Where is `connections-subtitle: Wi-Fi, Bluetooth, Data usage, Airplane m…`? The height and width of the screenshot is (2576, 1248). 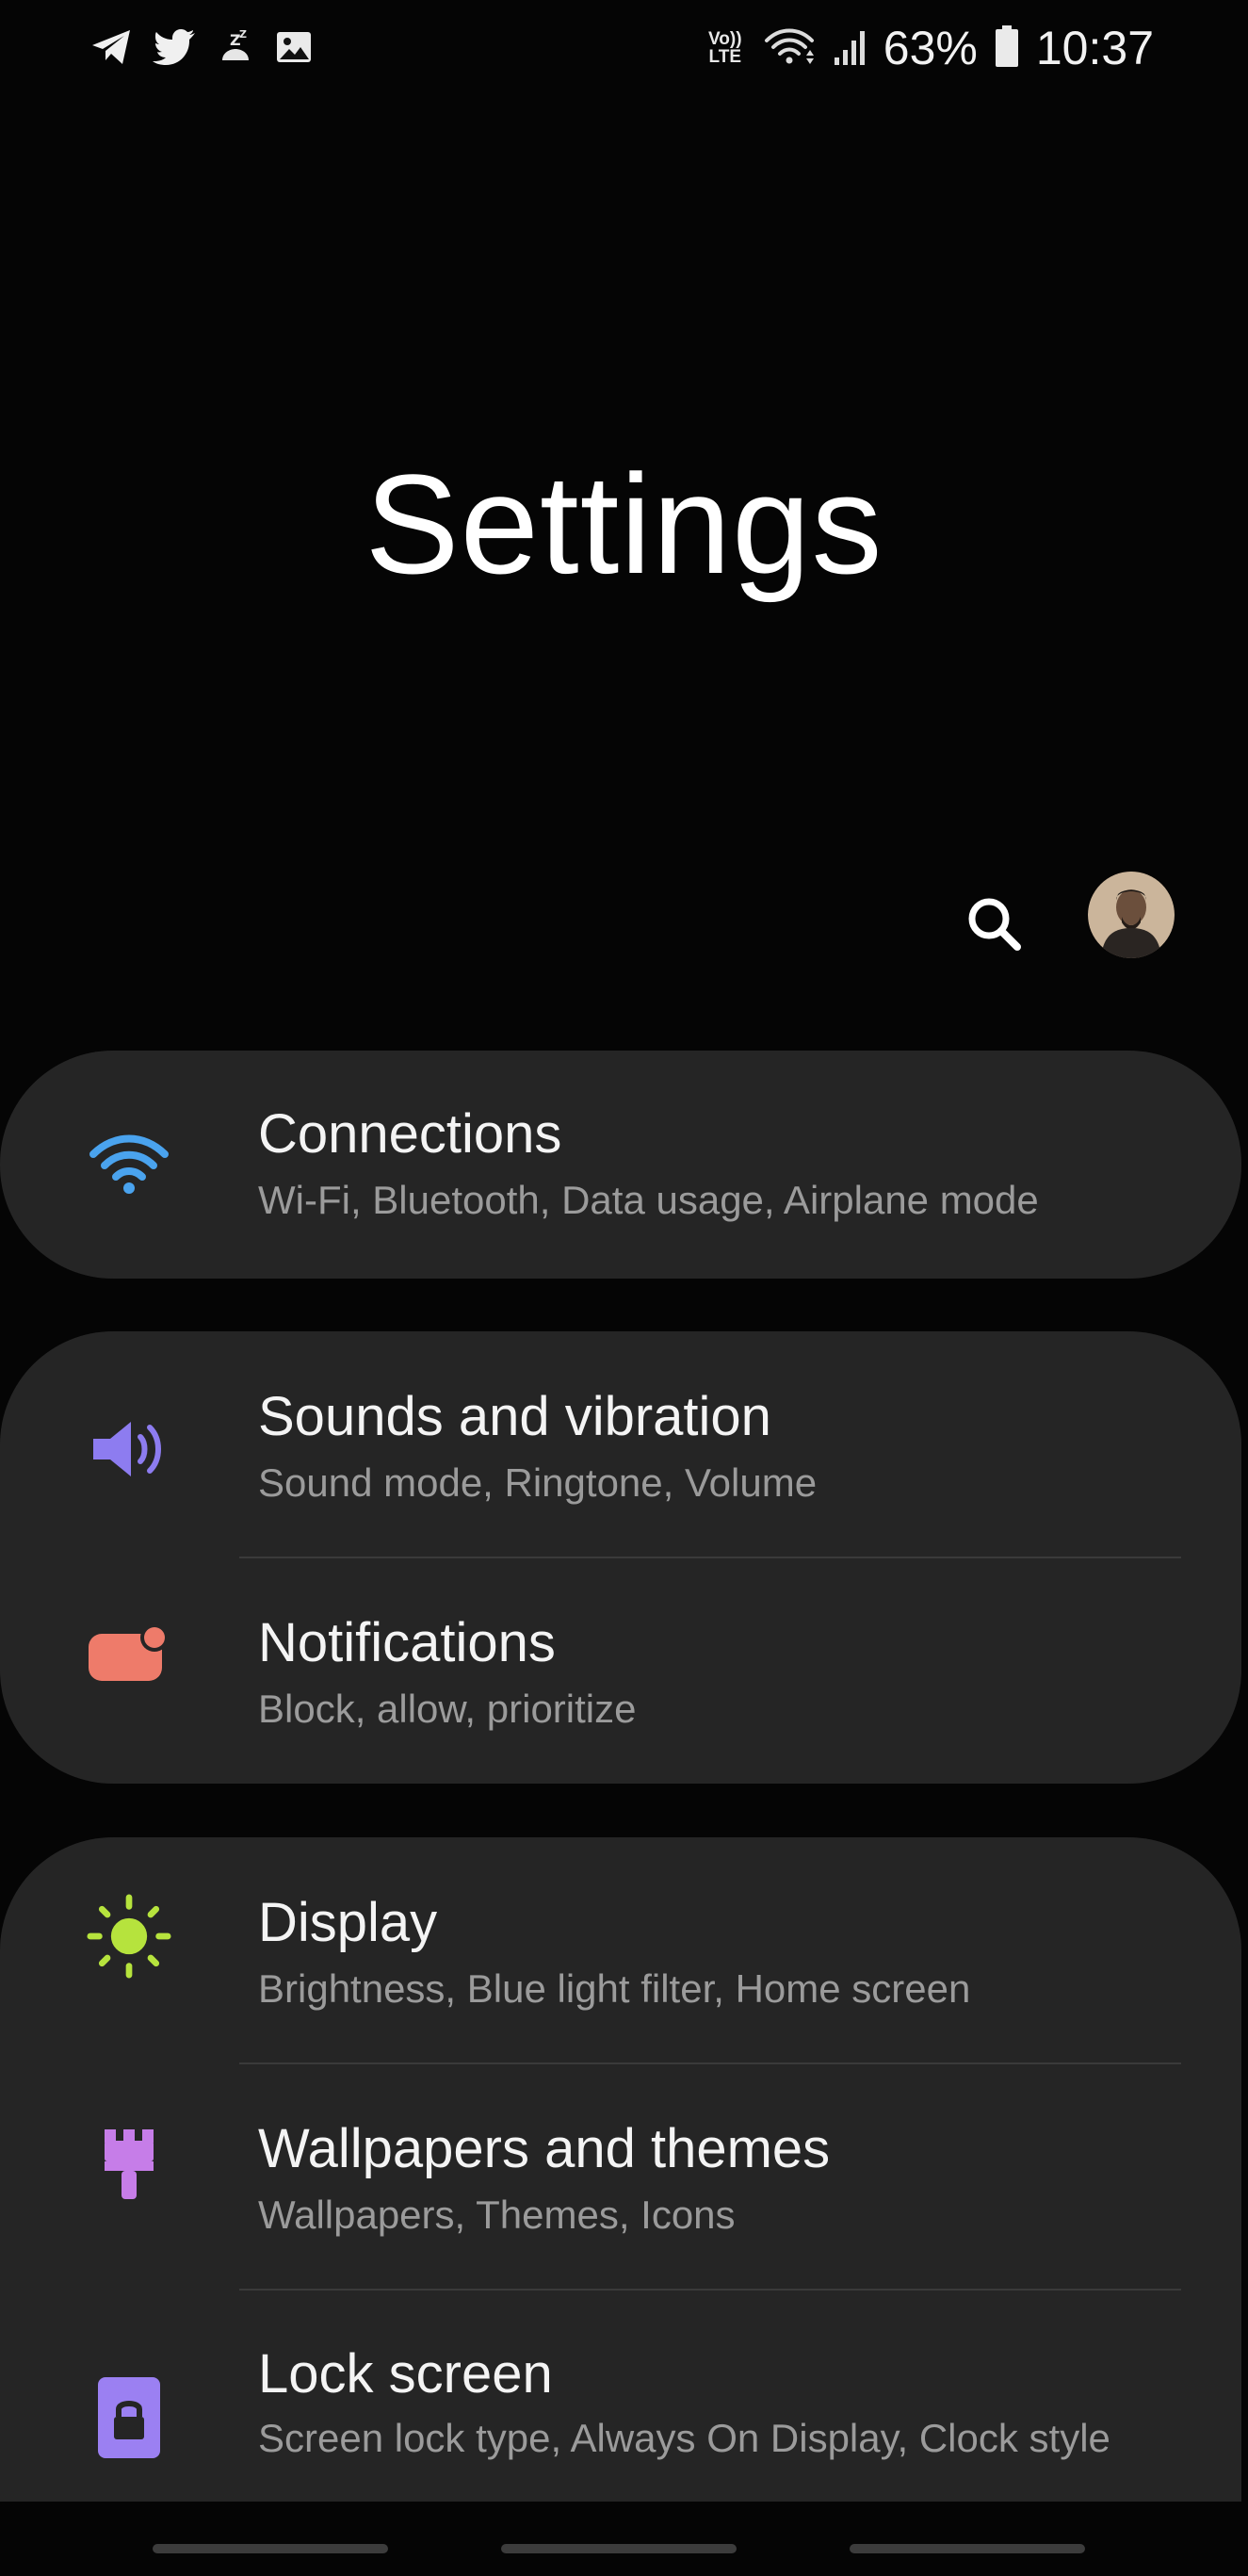
connections-subtitle: Wi-Fi, Bluetooth, Data usage, Airplane m… is located at coordinates (648, 1200).